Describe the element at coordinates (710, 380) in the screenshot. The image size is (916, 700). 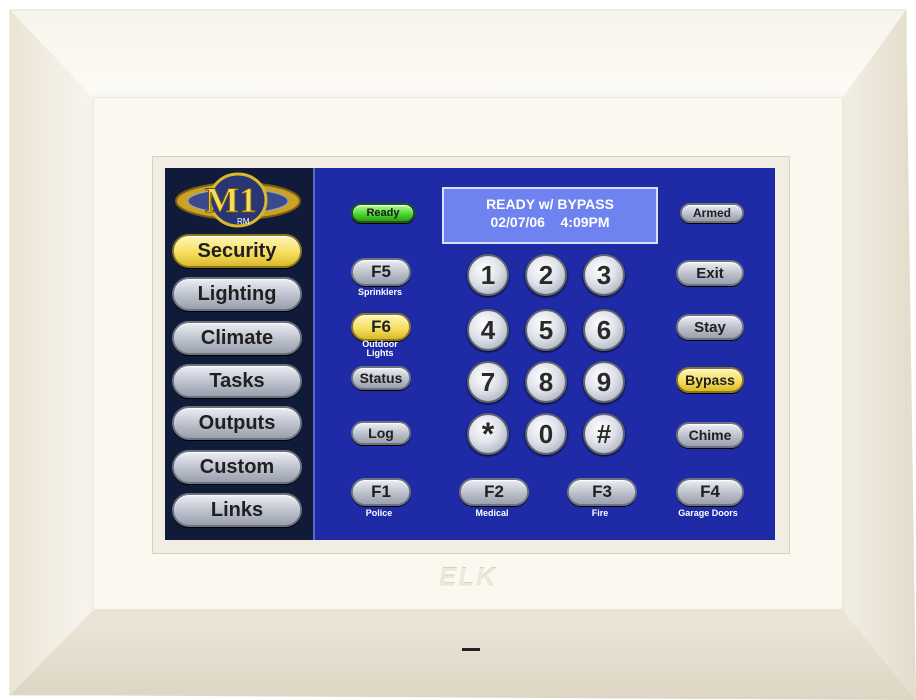
I see `bypass-button: Bypass` at that location.